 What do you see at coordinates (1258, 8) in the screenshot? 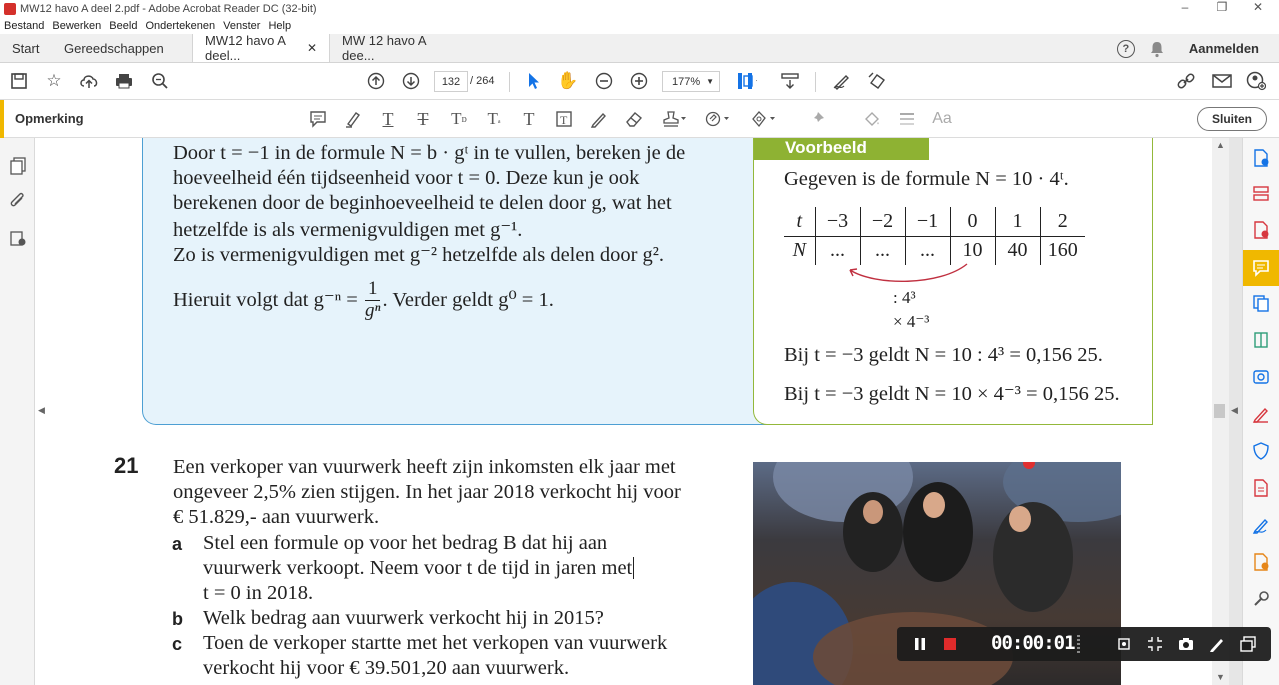
I see `close-window-button: ✕` at bounding box center [1258, 8].